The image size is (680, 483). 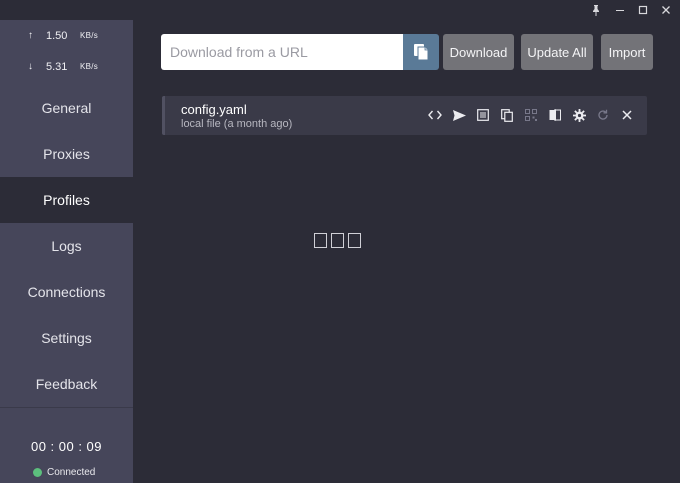 I want to click on connection-status-label: Connected, so click(x=71, y=472).